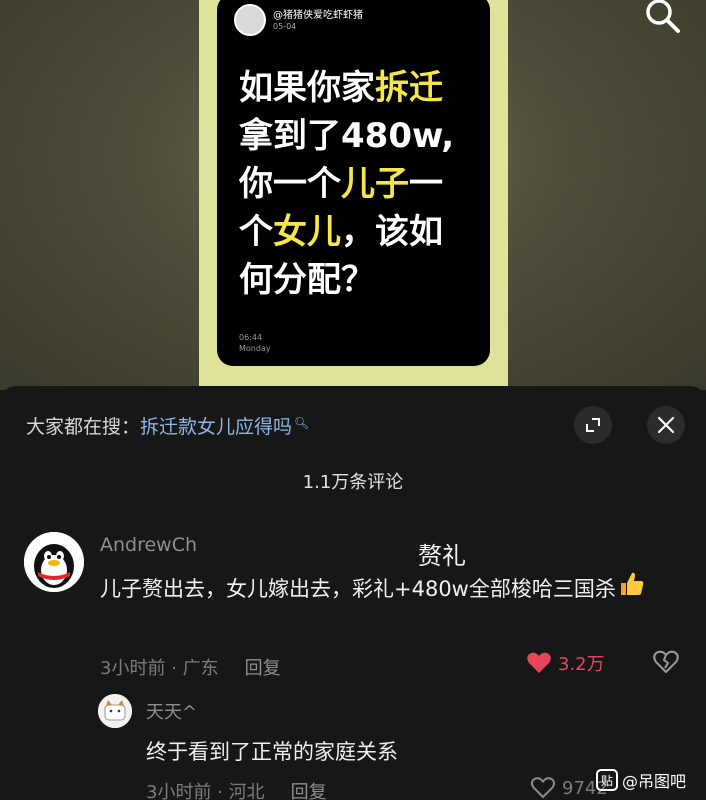 This screenshot has width=706, height=800. What do you see at coordinates (358, 589) in the screenshot?
I see `comment-body: 儿子赘出去，女儿嫁出去，彩礼+480w全部梭哈三国杀` at bounding box center [358, 589].